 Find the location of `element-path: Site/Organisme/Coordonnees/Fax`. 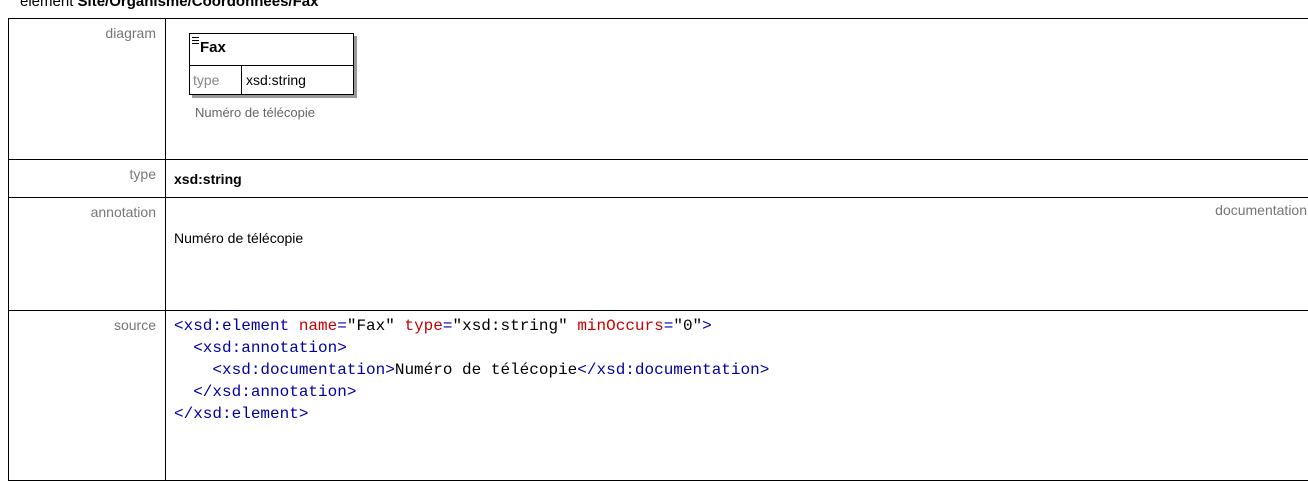

element-path: Site/Organisme/Coordonnees/Fax is located at coordinates (198, 5).